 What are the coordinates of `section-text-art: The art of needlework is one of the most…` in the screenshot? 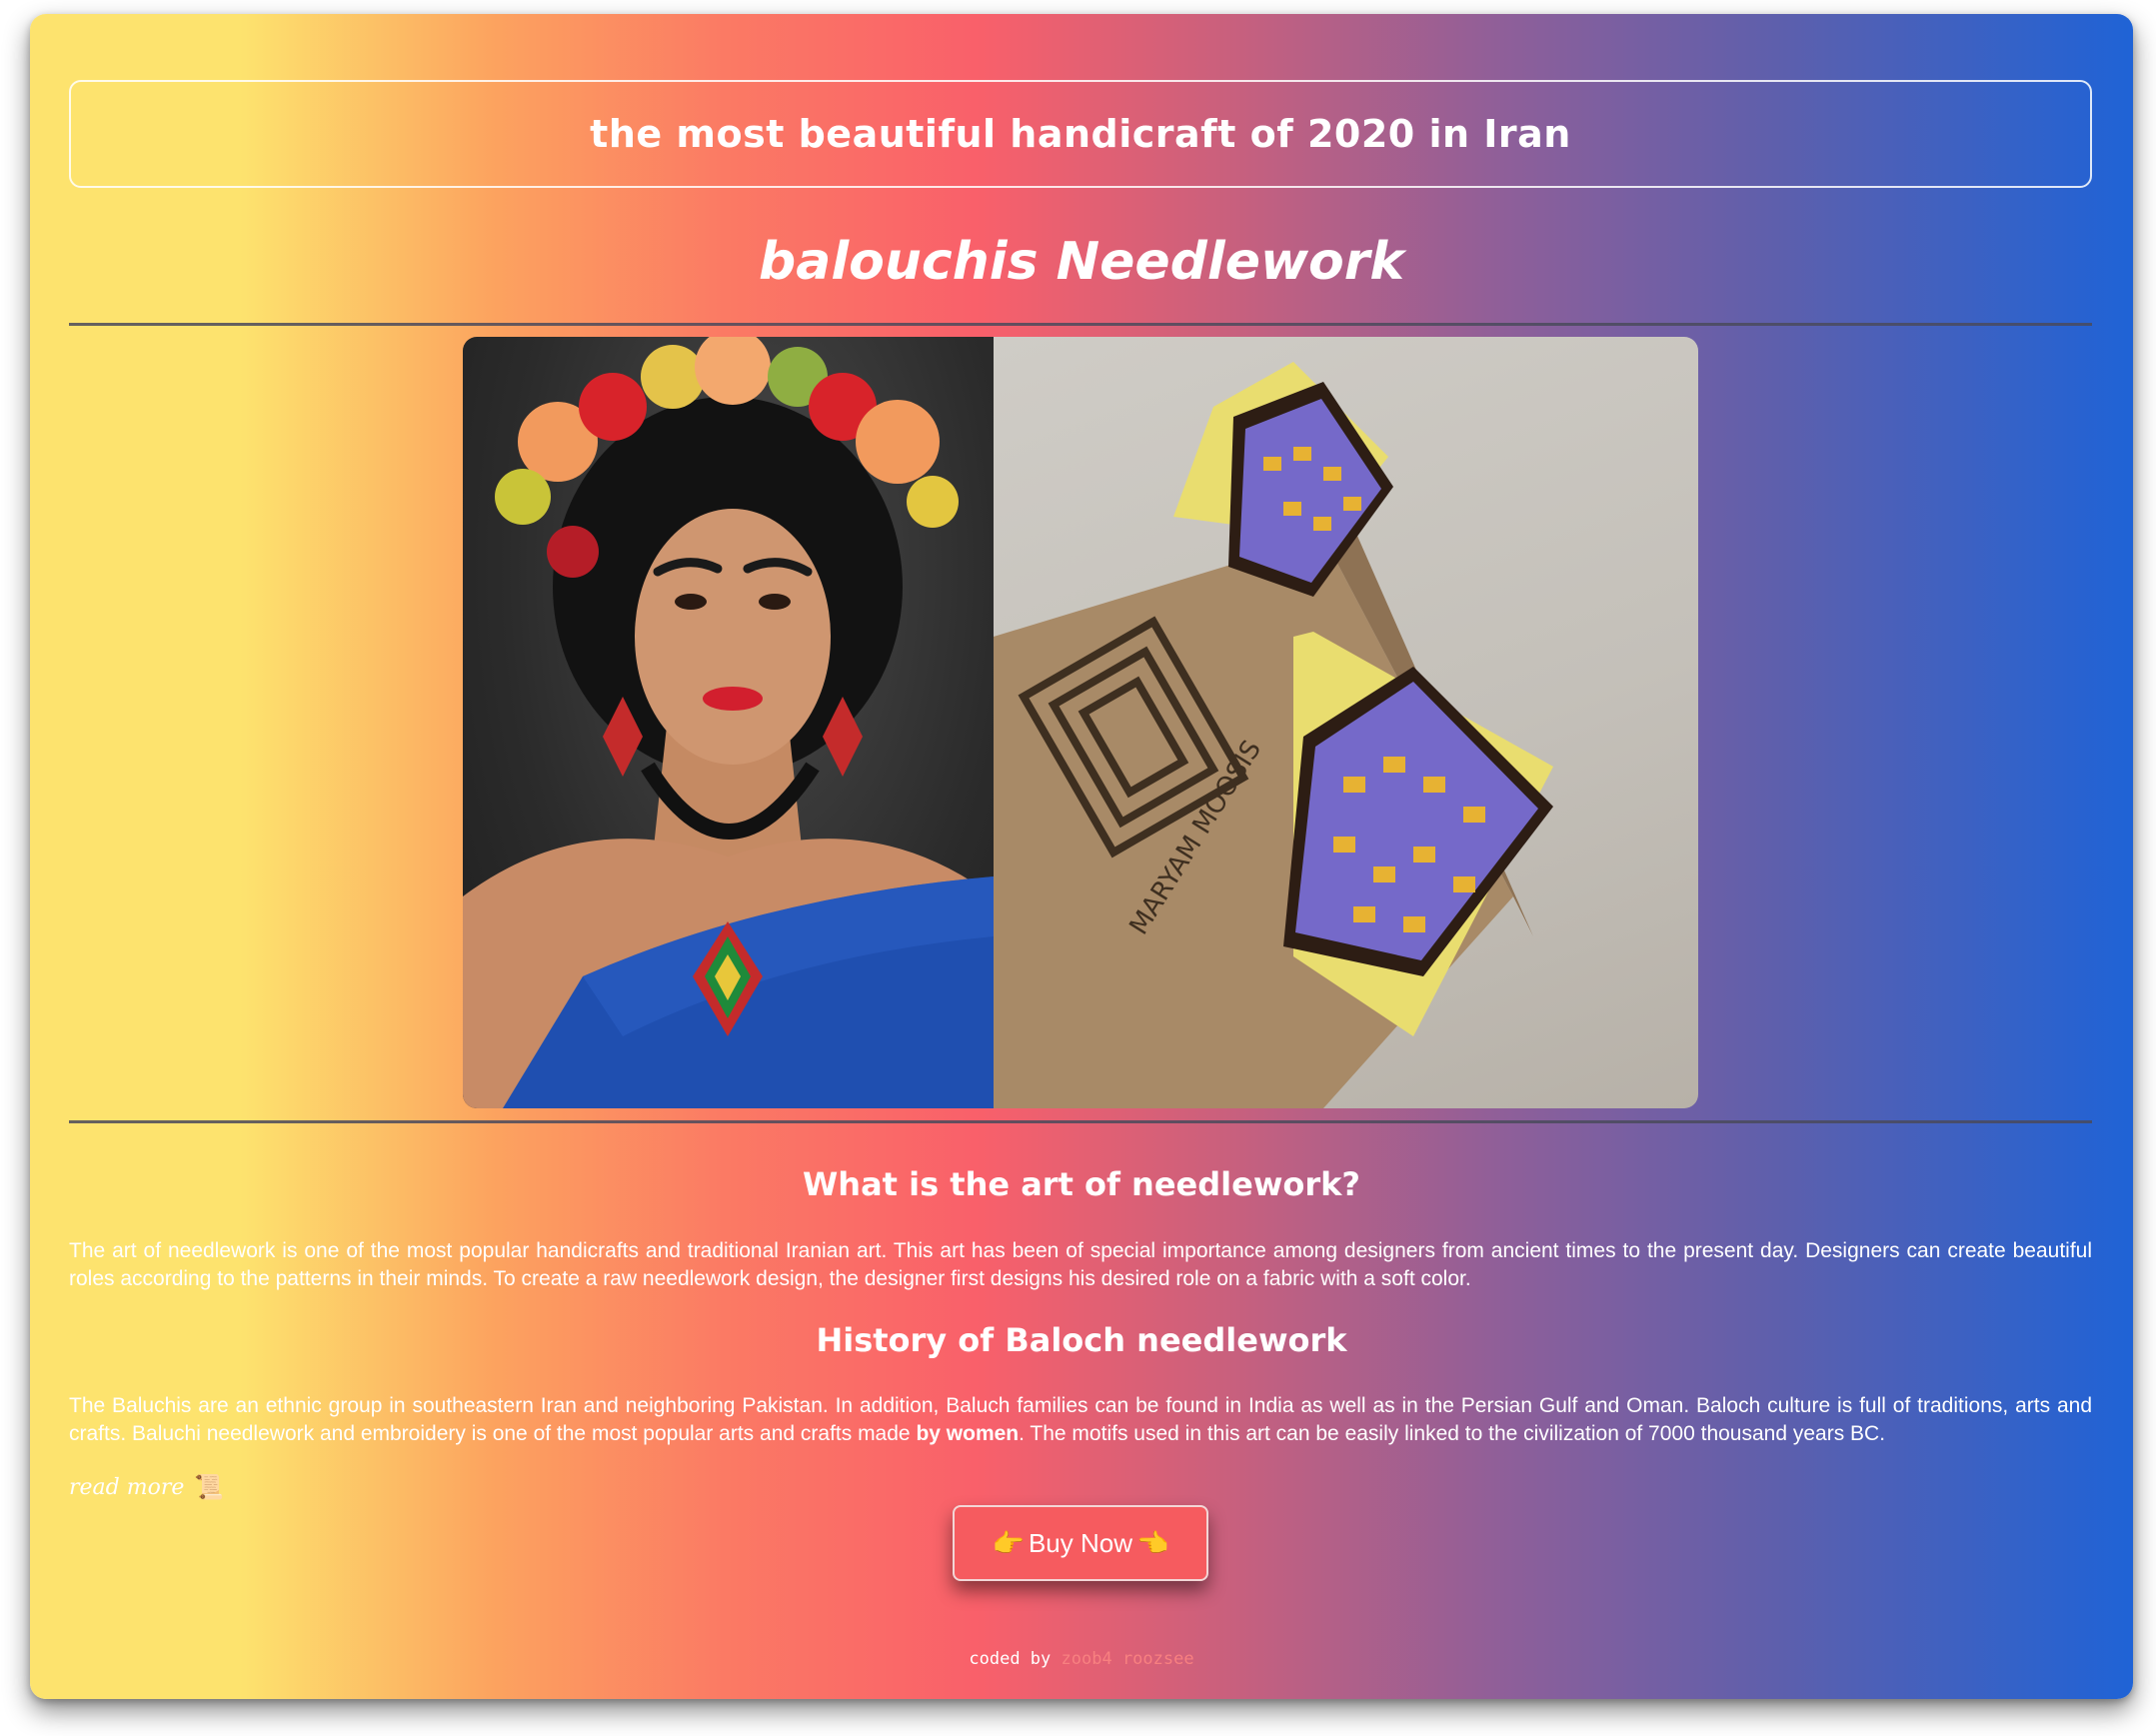 It's located at (1080, 1264).